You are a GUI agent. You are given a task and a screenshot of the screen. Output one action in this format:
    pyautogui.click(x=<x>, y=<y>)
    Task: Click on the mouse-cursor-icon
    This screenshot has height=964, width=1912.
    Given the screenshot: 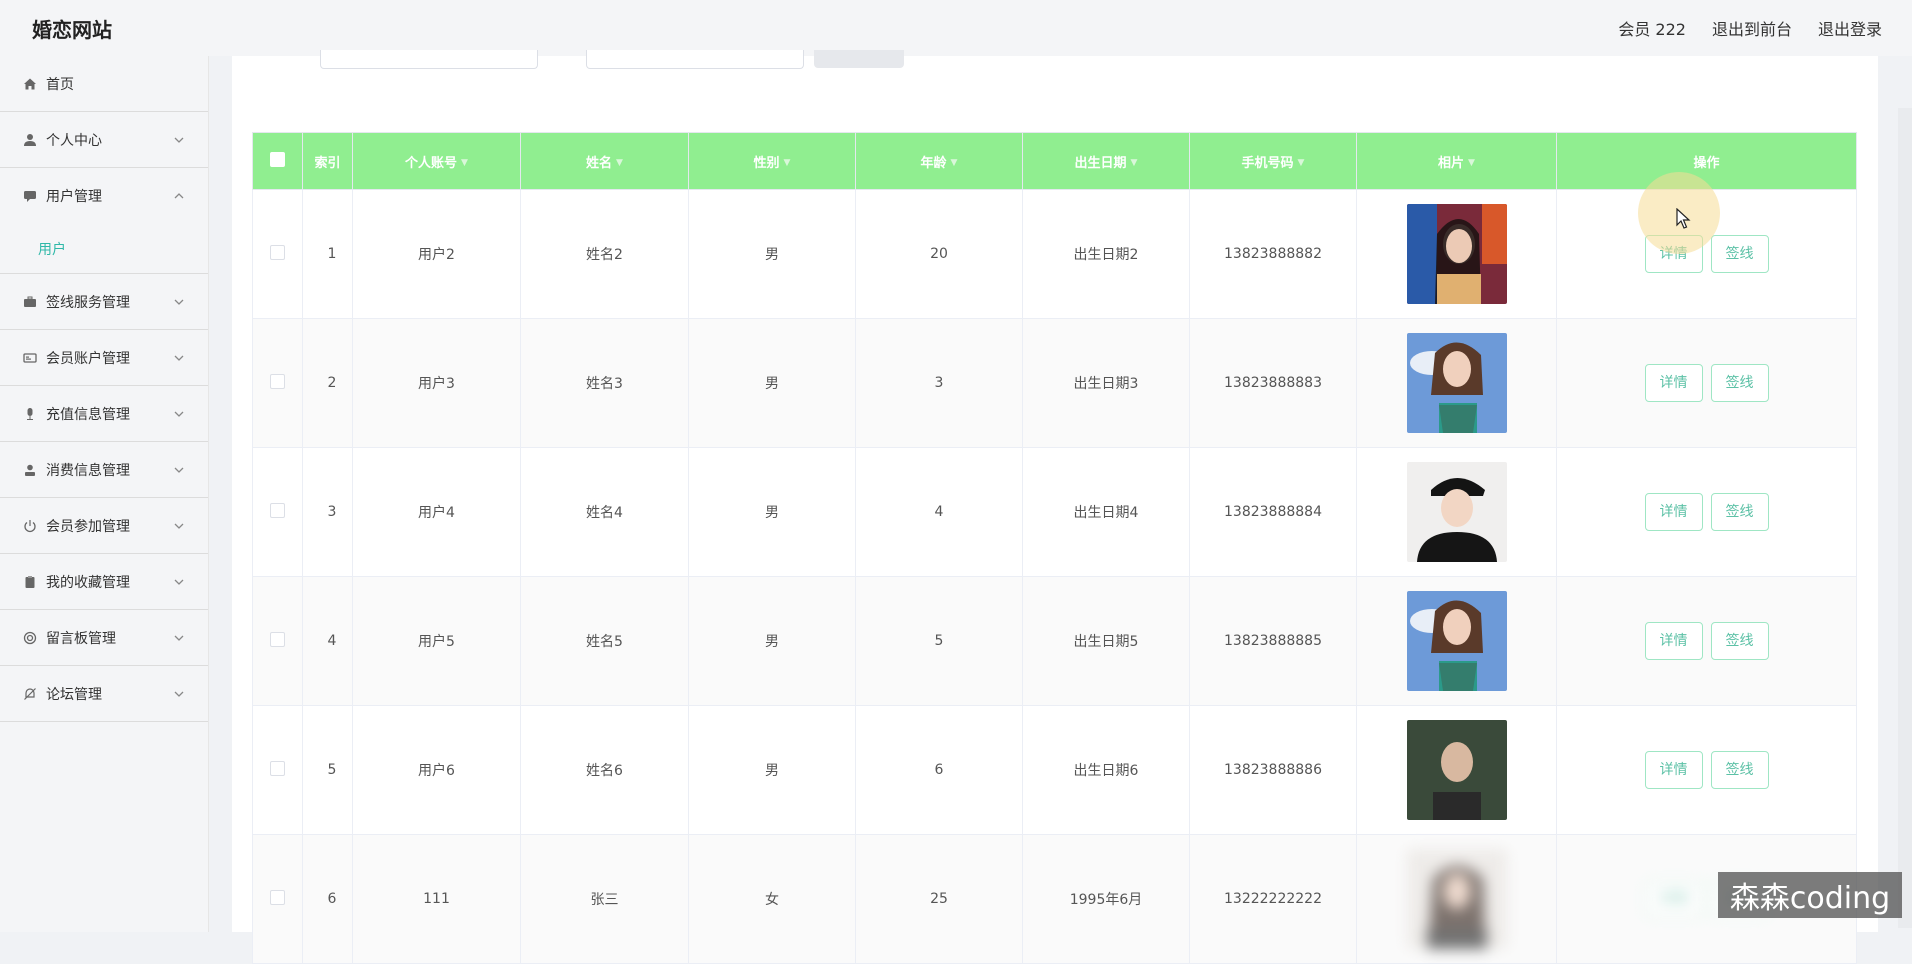 What is the action you would take?
    pyautogui.click(x=1683, y=218)
    